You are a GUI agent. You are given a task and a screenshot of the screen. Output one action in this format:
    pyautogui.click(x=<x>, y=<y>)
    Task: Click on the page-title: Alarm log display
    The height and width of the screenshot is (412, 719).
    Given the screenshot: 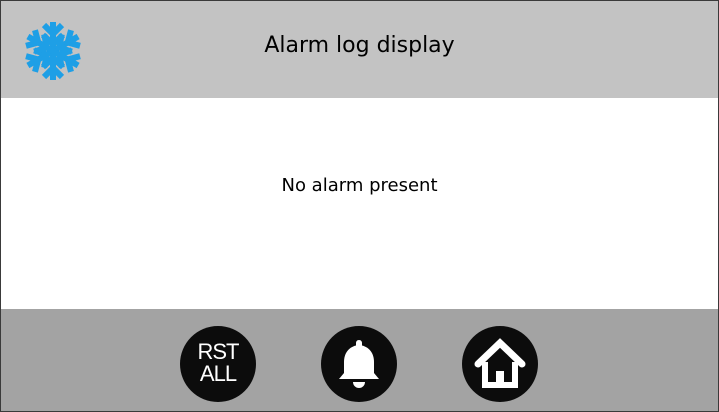 What is the action you would take?
    pyautogui.click(x=359, y=45)
    